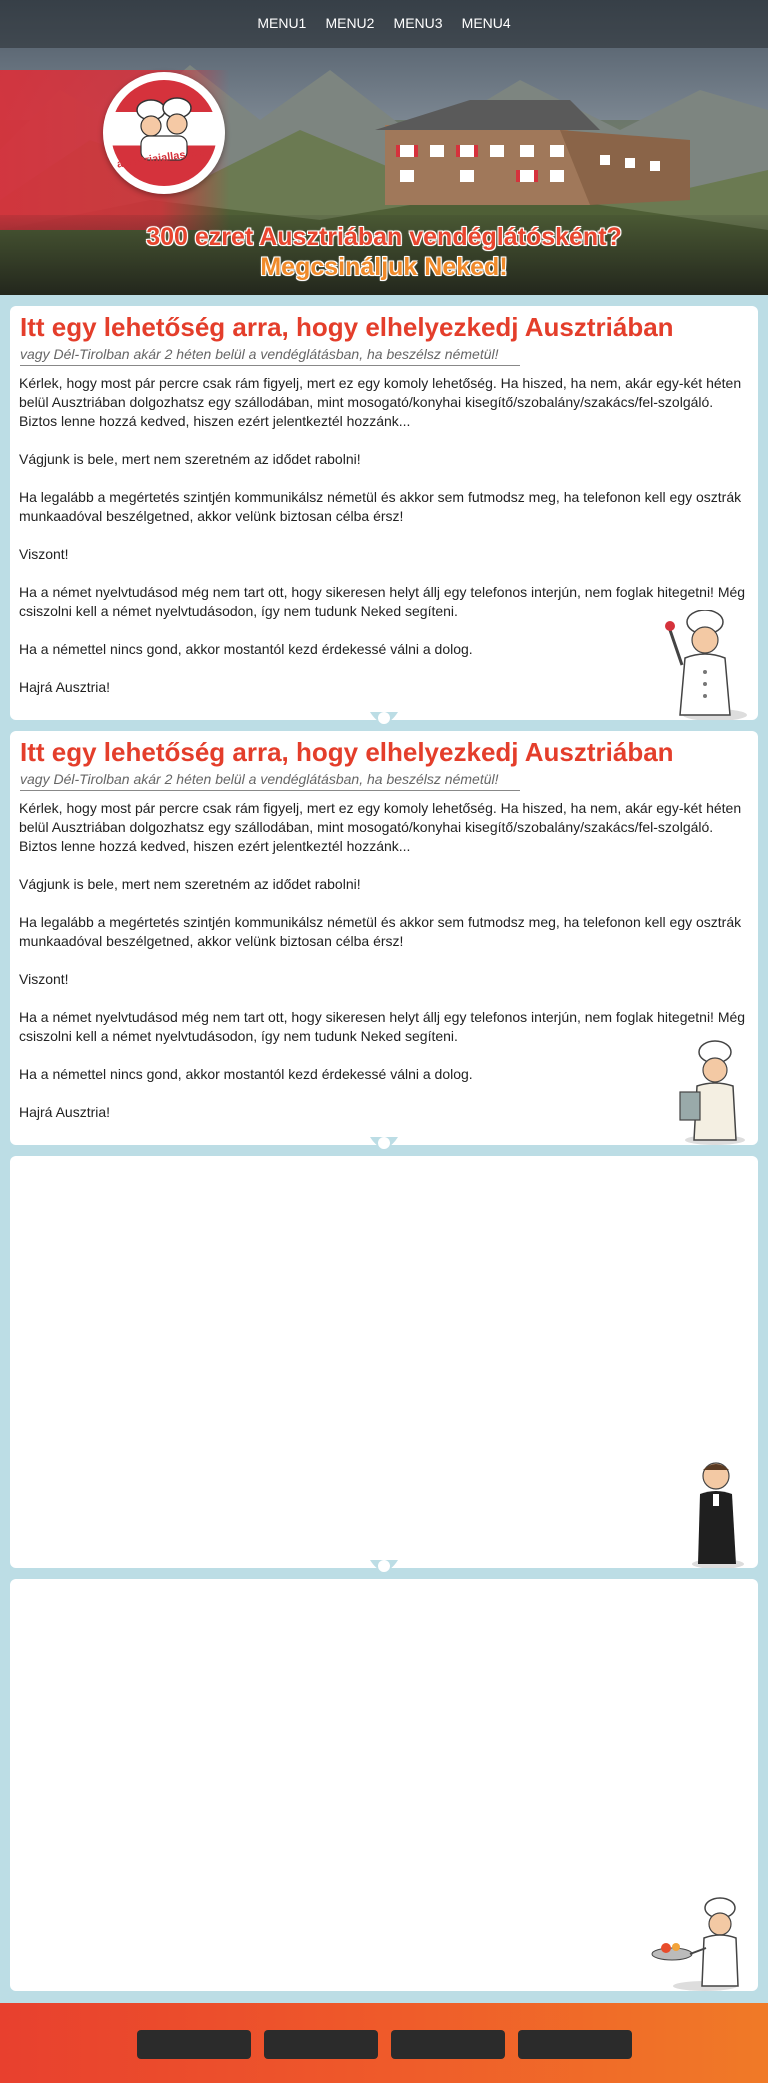  I want to click on top-nav: MENU1 MENU2 MENU3 MENU4, so click(384, 24).